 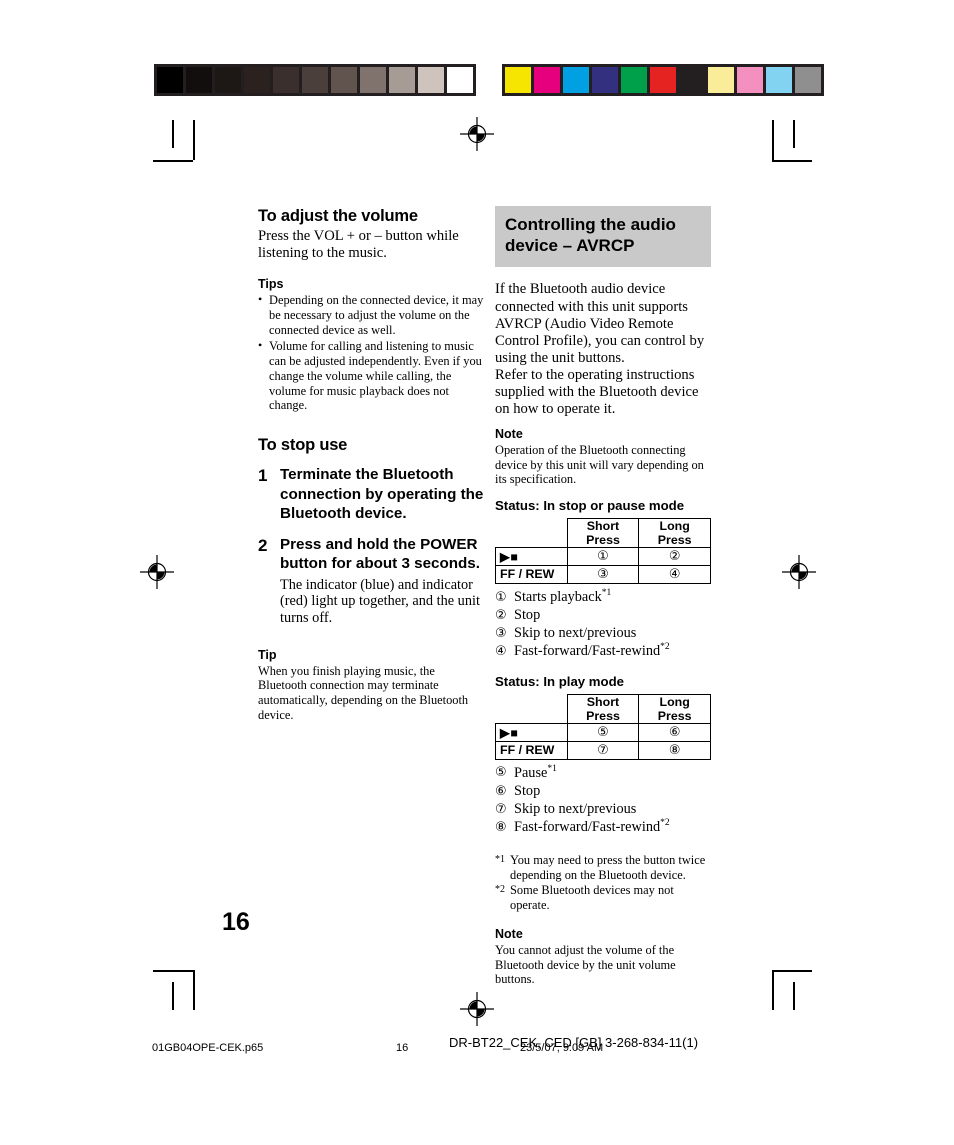 What do you see at coordinates (590, 224) in the screenshot?
I see `section-title-line-1: Controlling the audio` at bounding box center [590, 224].